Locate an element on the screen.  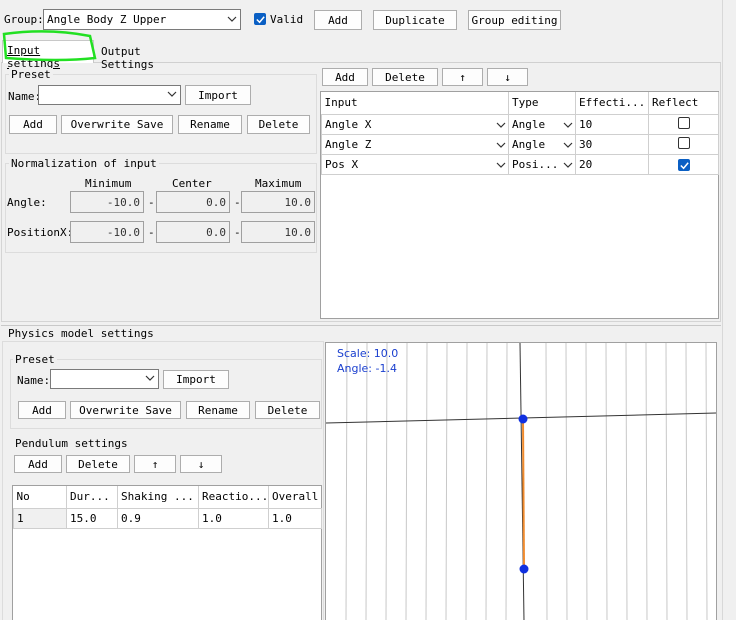
positionx-min-field: -10.0 is located at coordinates (107, 232).